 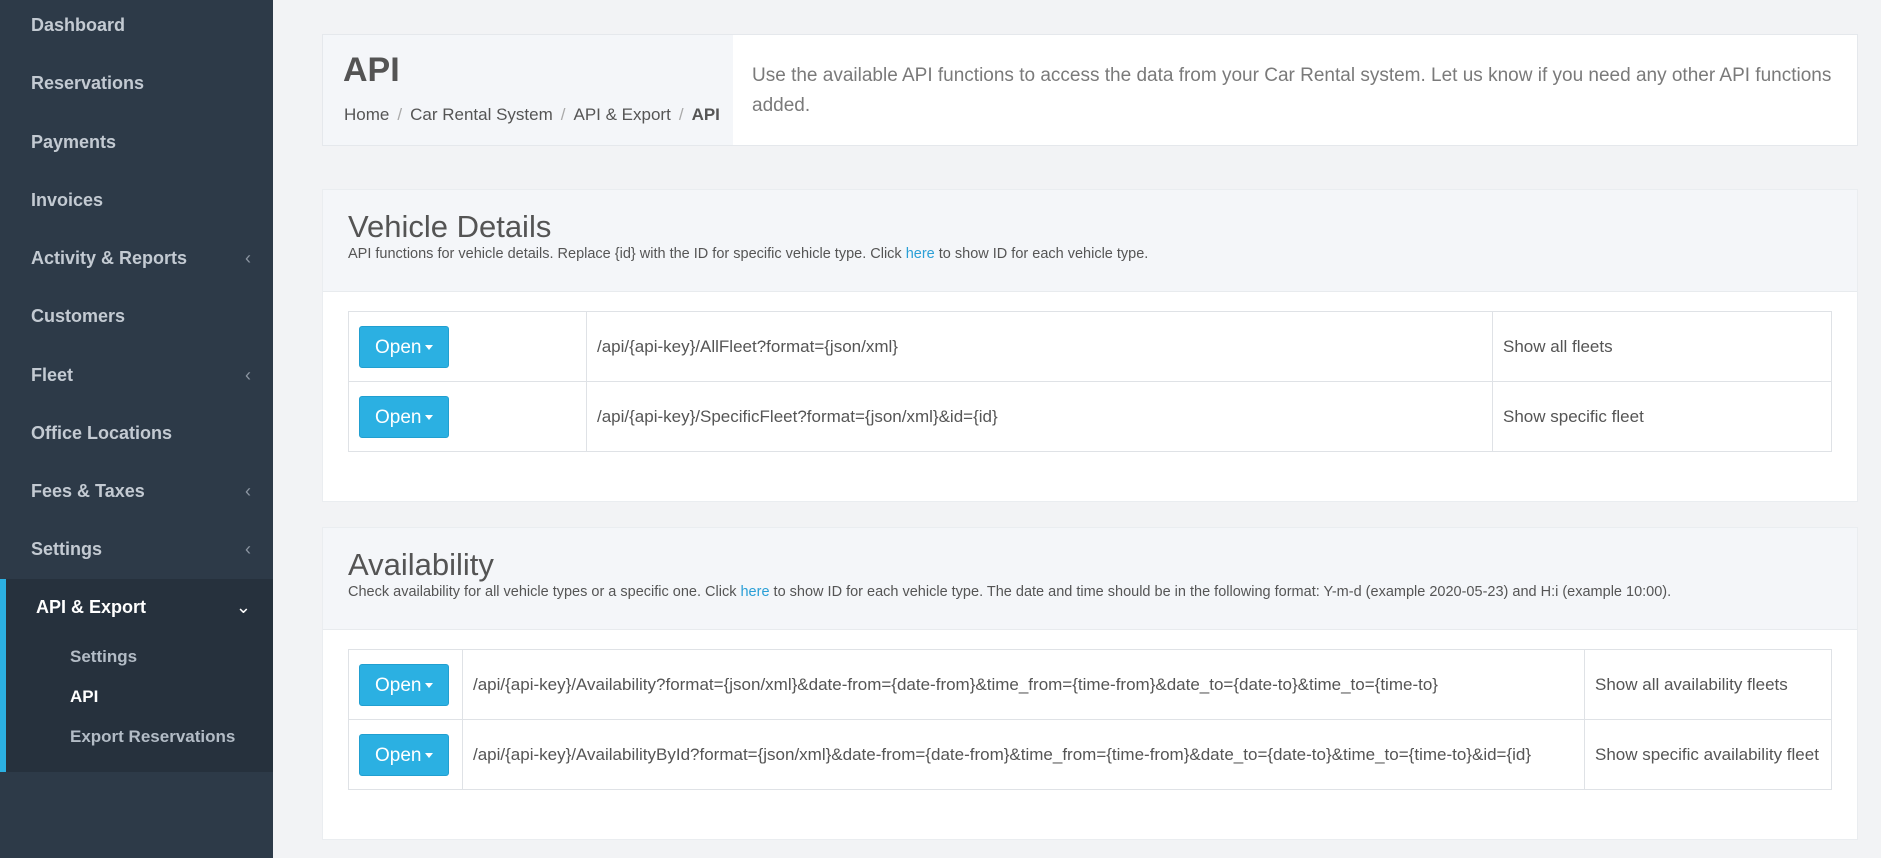 I want to click on sidebar-subitem-api: API, so click(x=84, y=697).